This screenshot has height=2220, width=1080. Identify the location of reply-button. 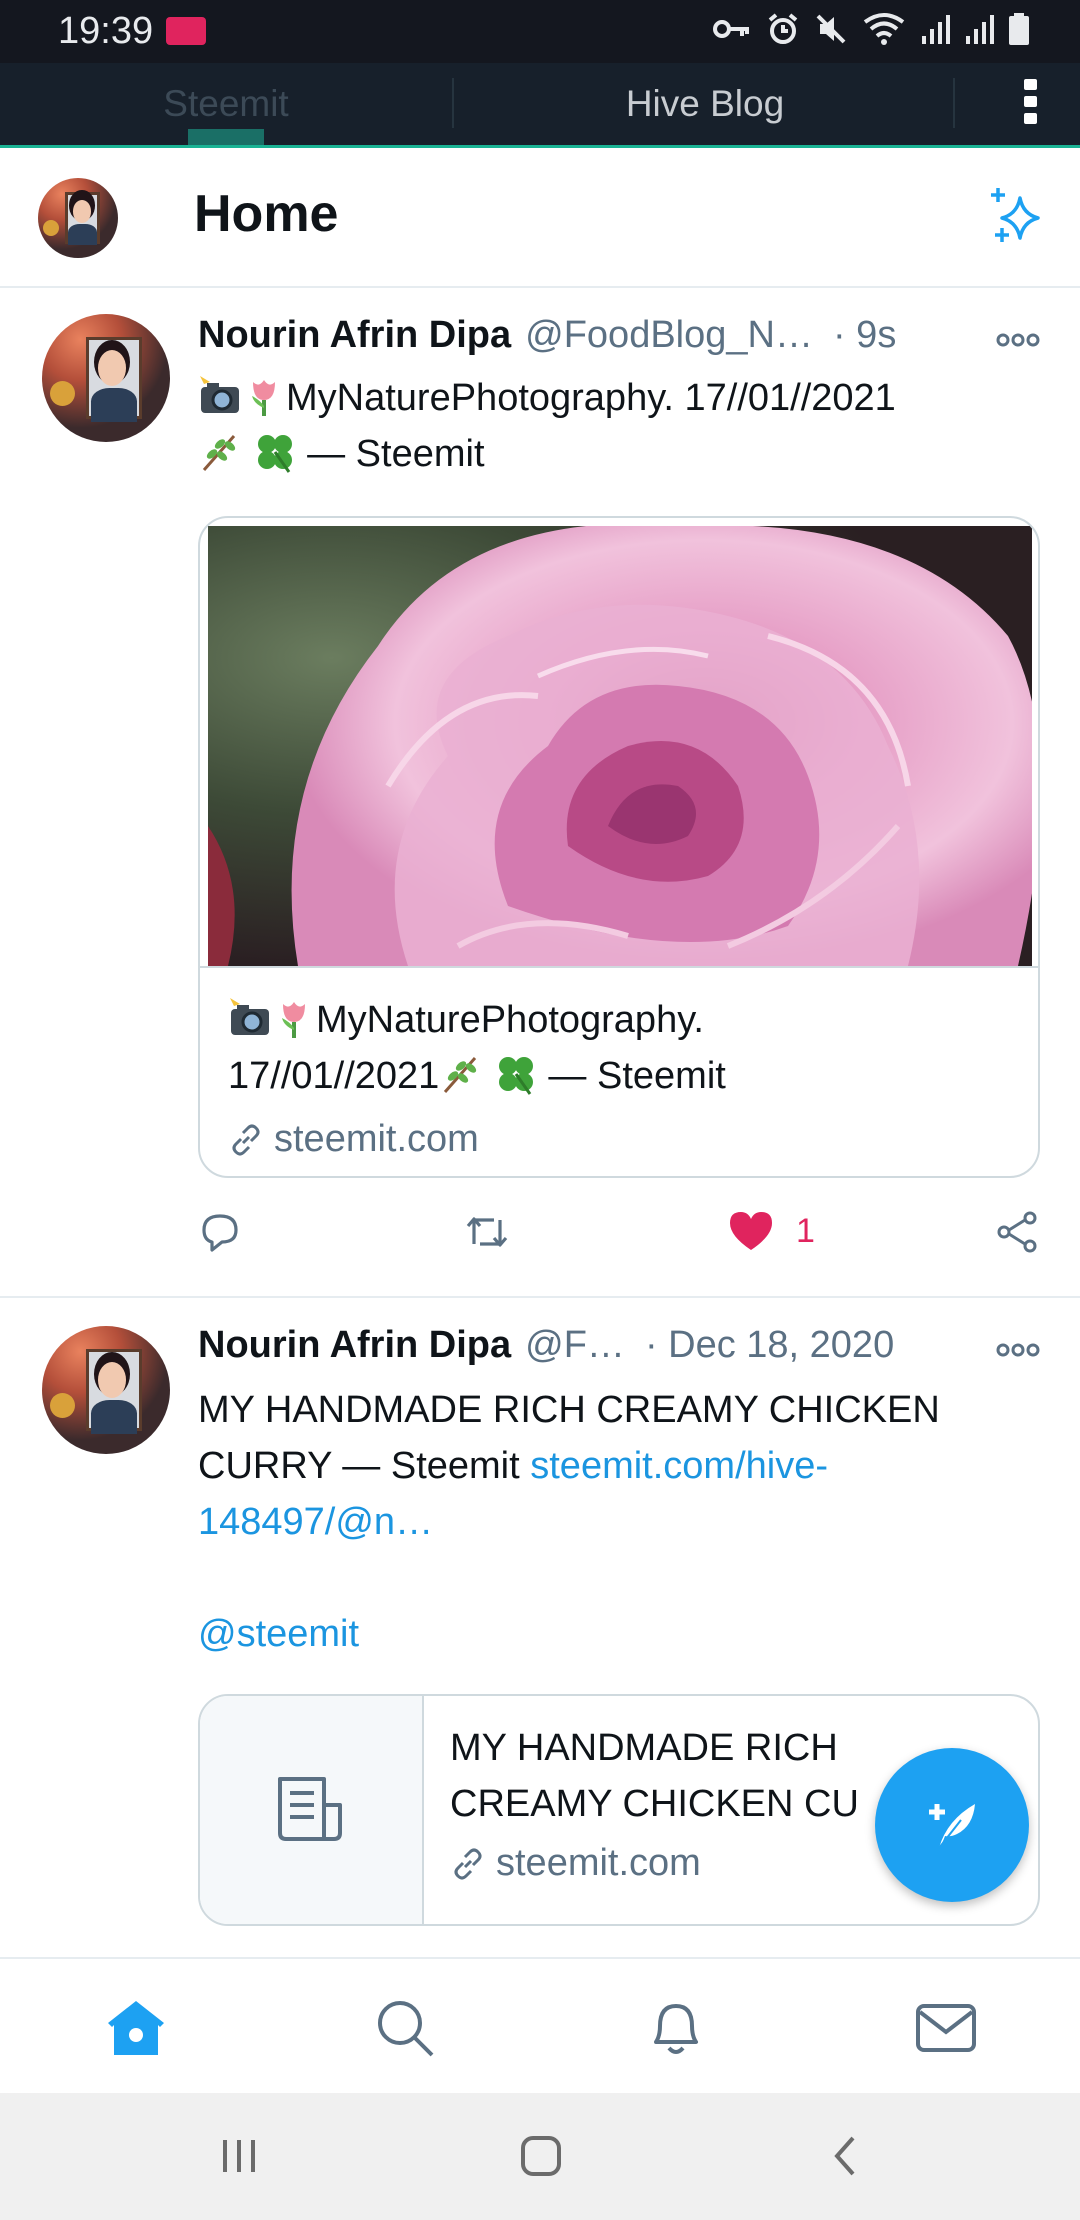
(220, 1232).